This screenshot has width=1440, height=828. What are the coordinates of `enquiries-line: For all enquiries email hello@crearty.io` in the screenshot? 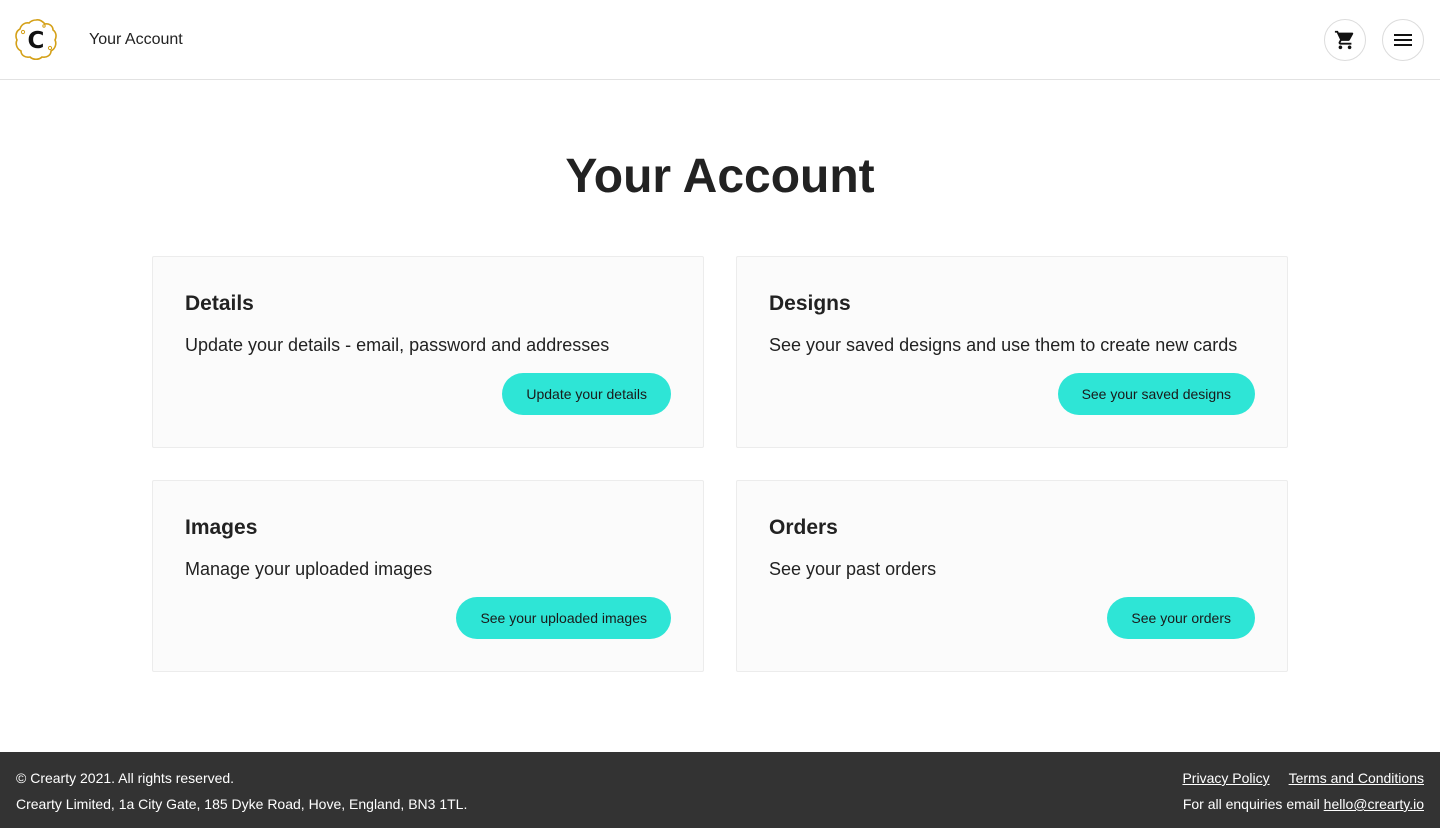 It's located at (1303, 804).